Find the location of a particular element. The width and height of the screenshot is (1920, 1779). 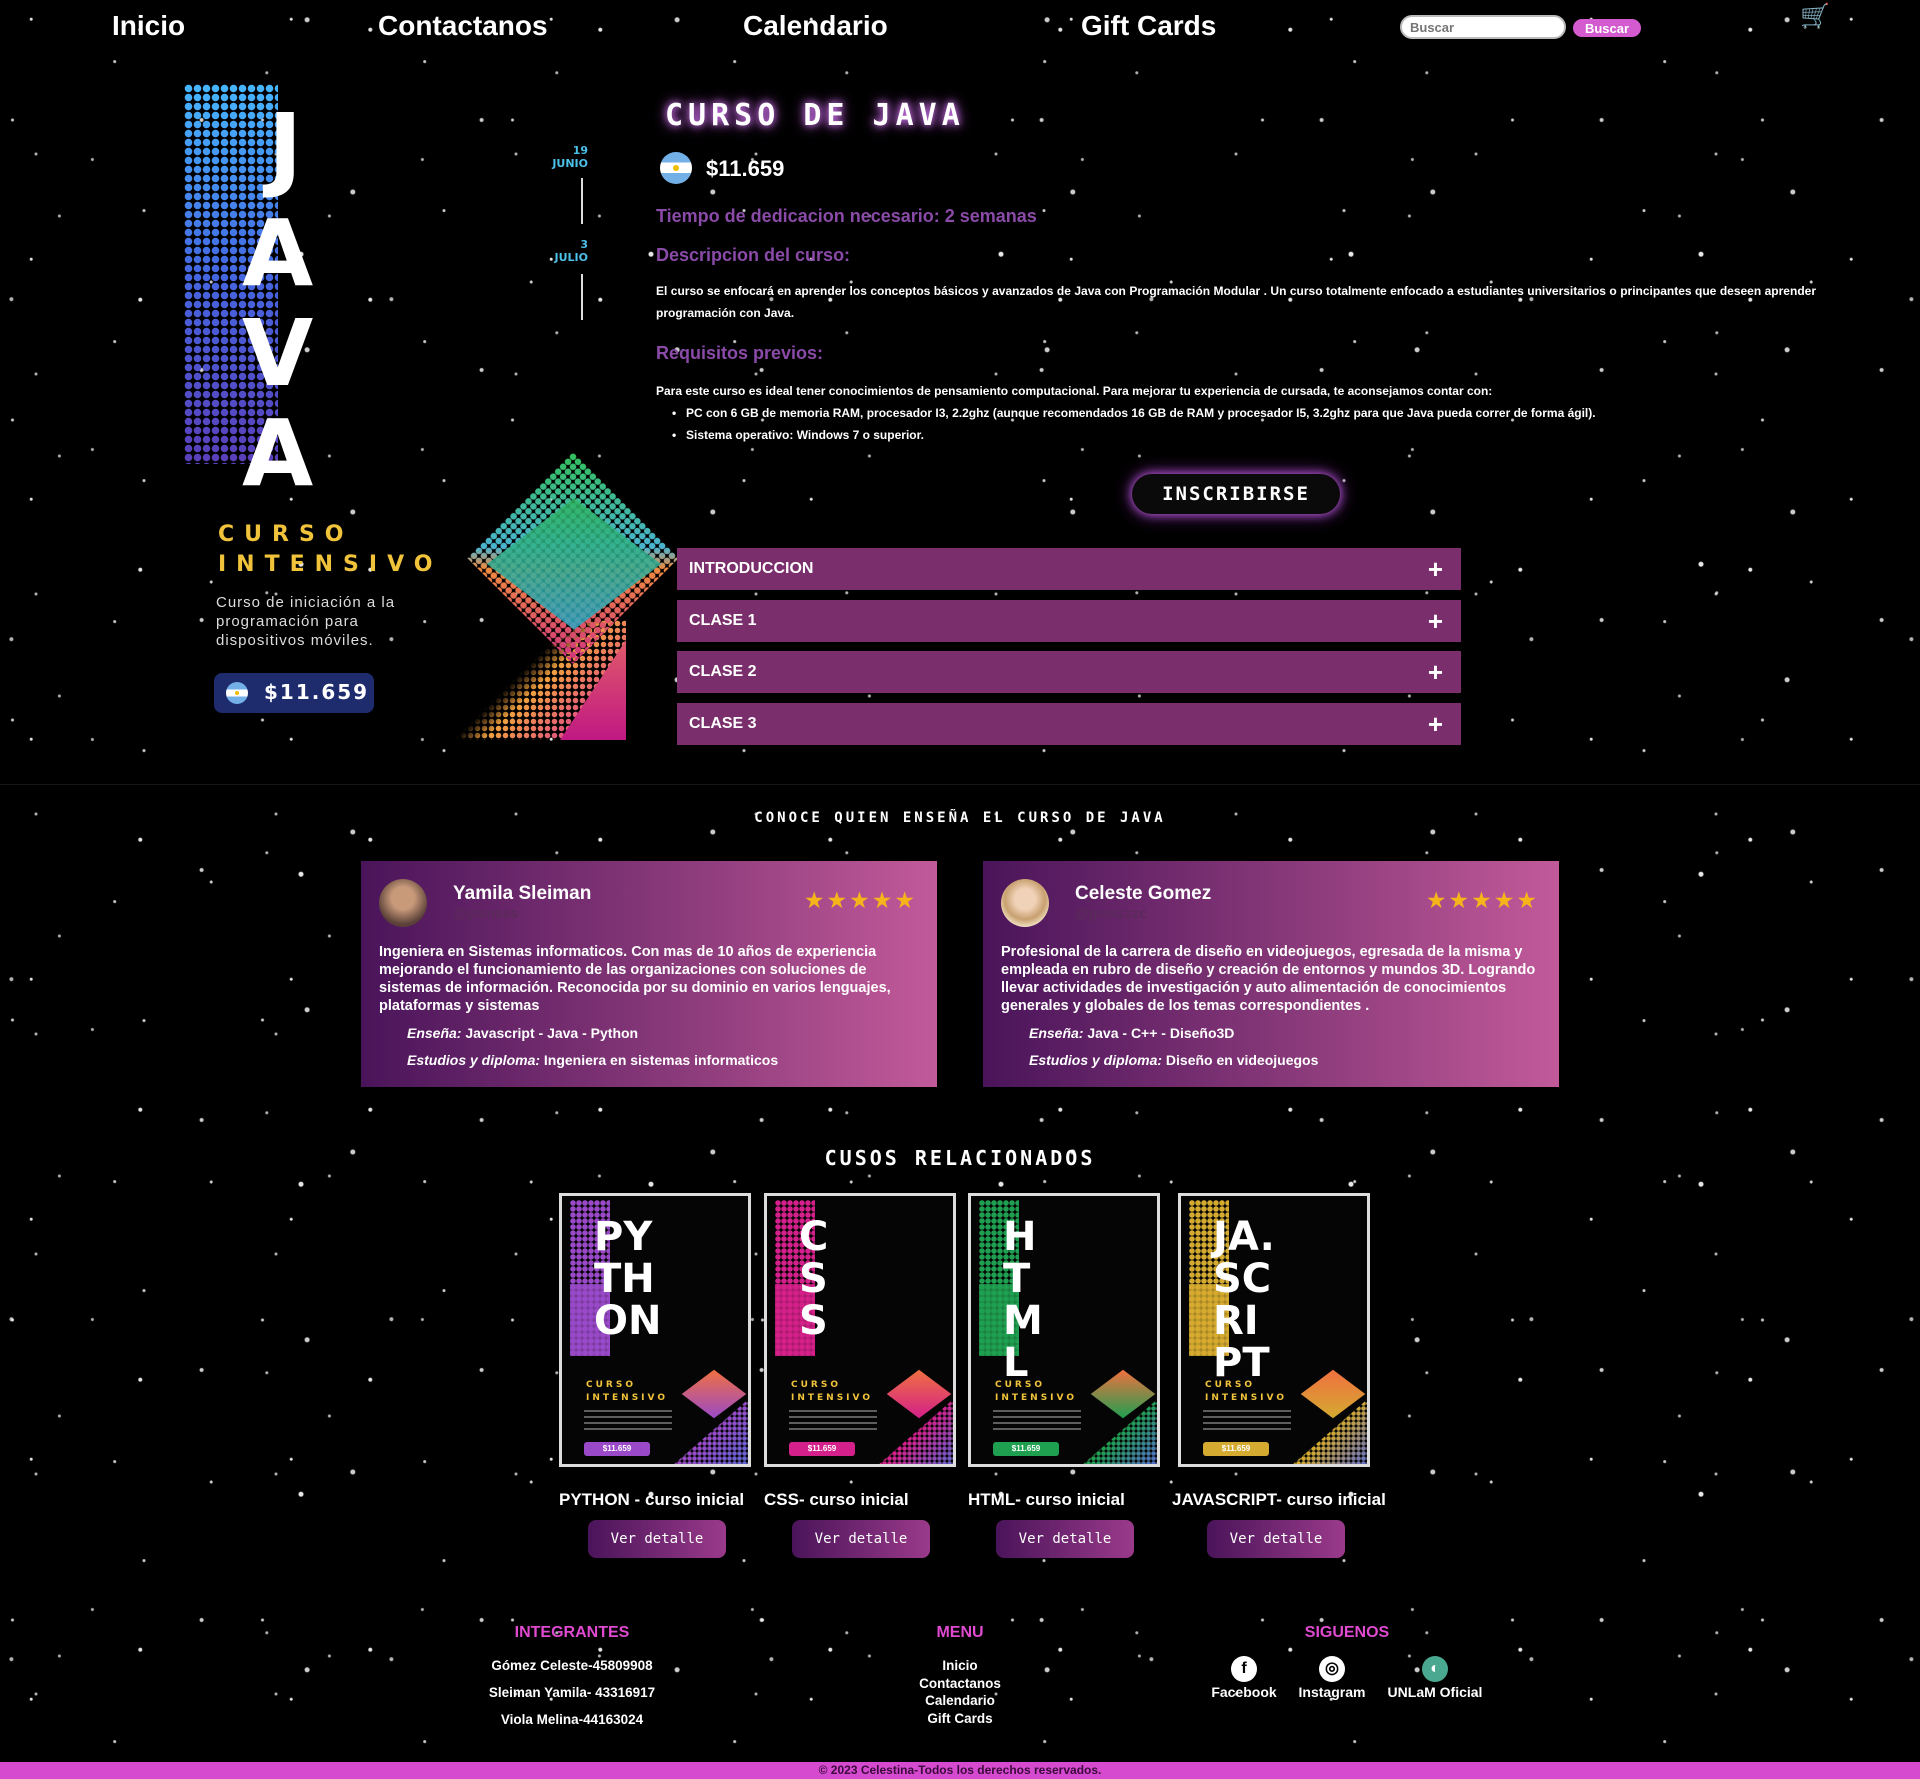

footer-social-heading: SIGUENOS is located at coordinates (1347, 1632).